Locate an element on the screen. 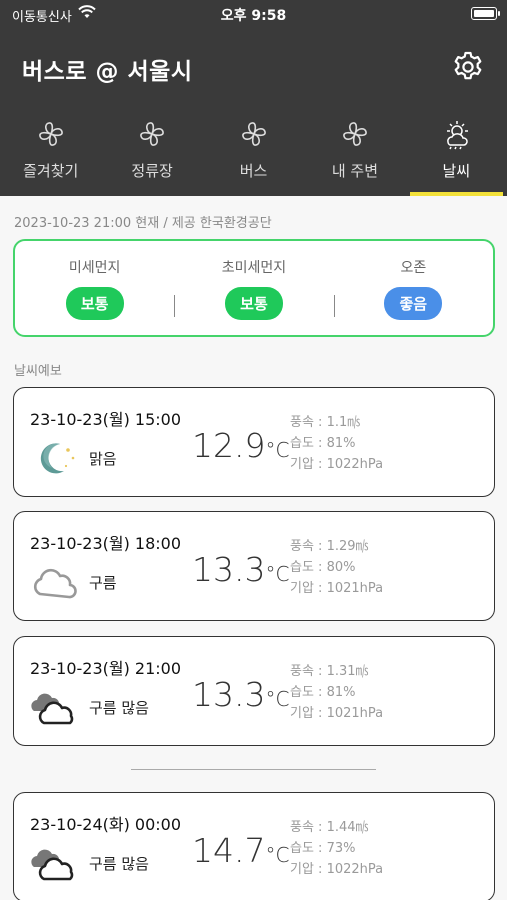 This screenshot has height=900, width=507. tab-label: 버스 is located at coordinates (253, 171).